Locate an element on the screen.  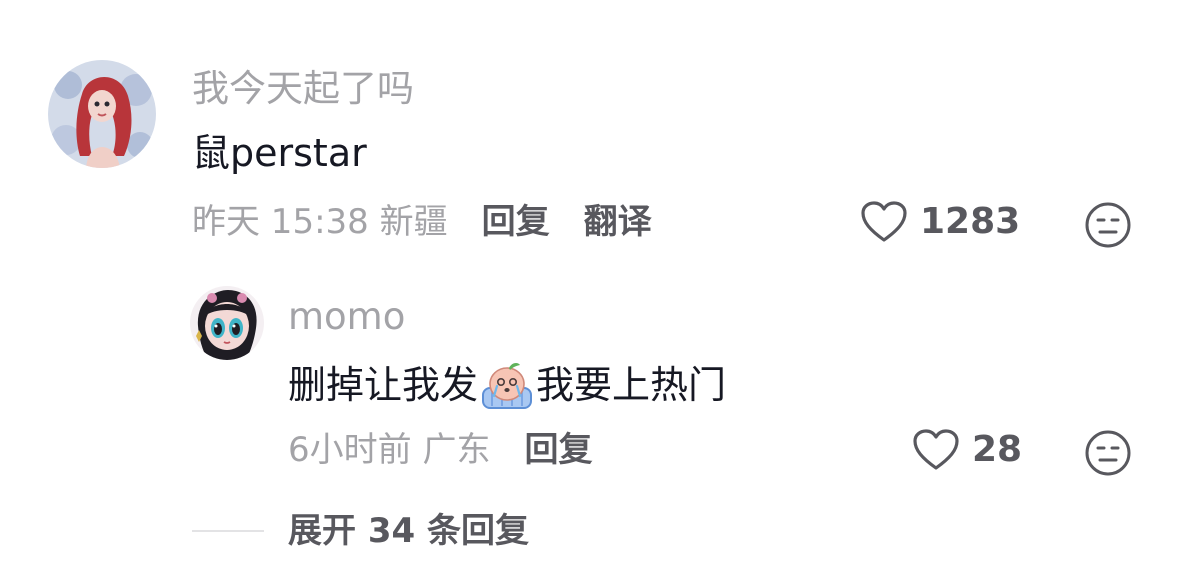
expand-divider is located at coordinates (228, 531).